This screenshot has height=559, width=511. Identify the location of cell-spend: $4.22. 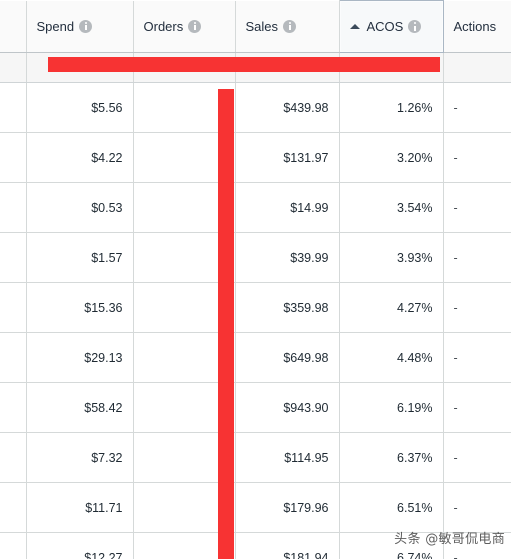
(80, 157).